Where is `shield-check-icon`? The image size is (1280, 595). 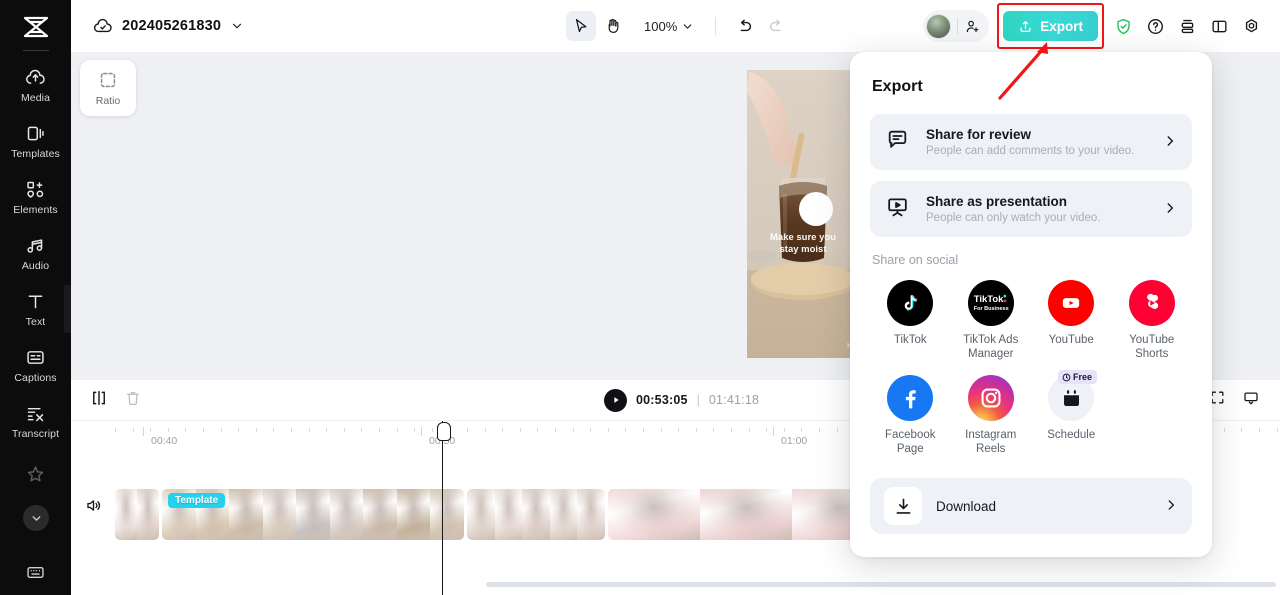
shield-check-icon is located at coordinates (1123, 26).